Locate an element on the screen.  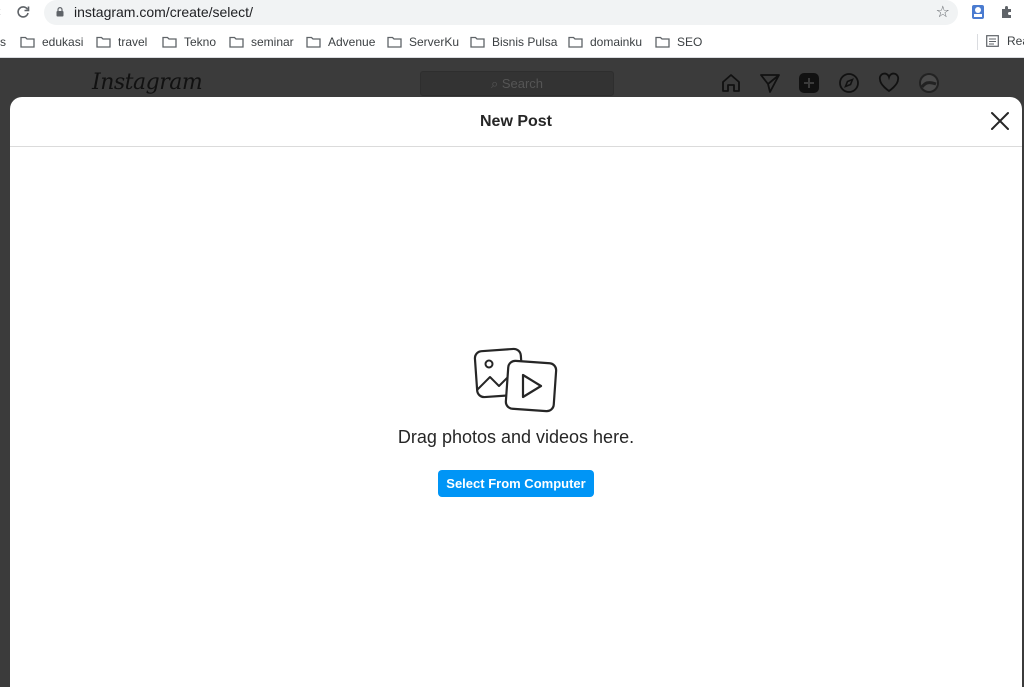
bookmark-folder: ServerKu is located at coordinates (423, 42).